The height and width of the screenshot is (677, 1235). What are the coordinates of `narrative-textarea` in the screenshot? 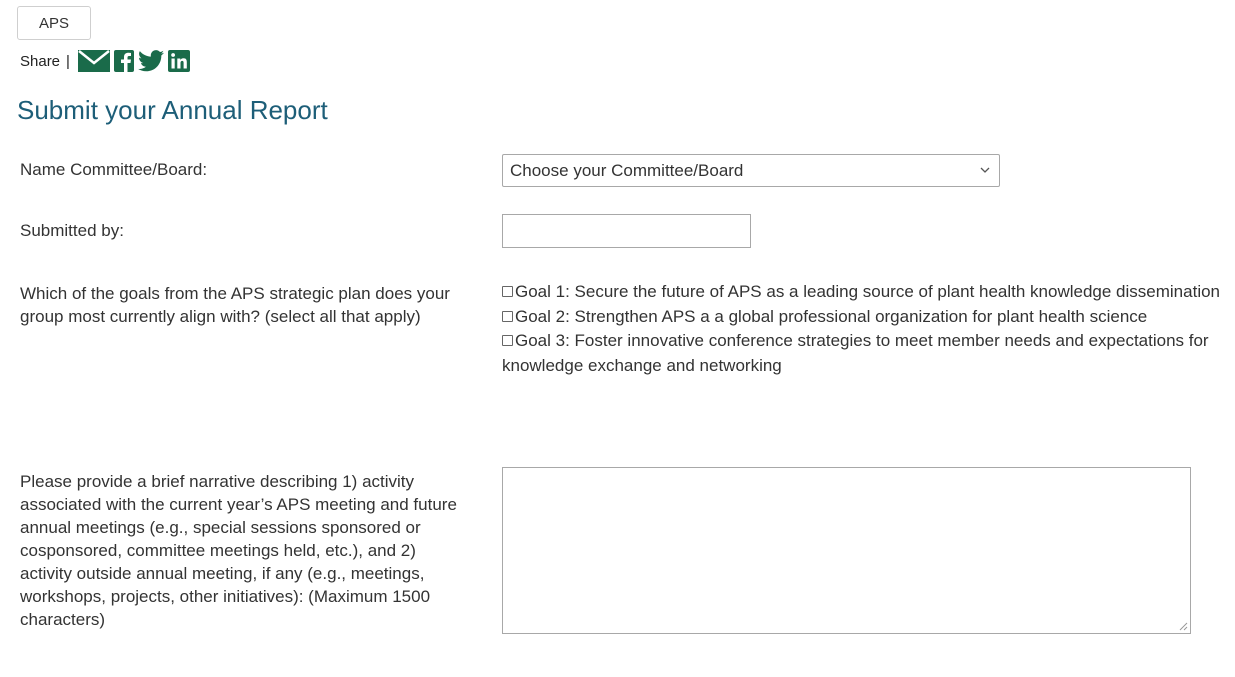 It's located at (846, 550).